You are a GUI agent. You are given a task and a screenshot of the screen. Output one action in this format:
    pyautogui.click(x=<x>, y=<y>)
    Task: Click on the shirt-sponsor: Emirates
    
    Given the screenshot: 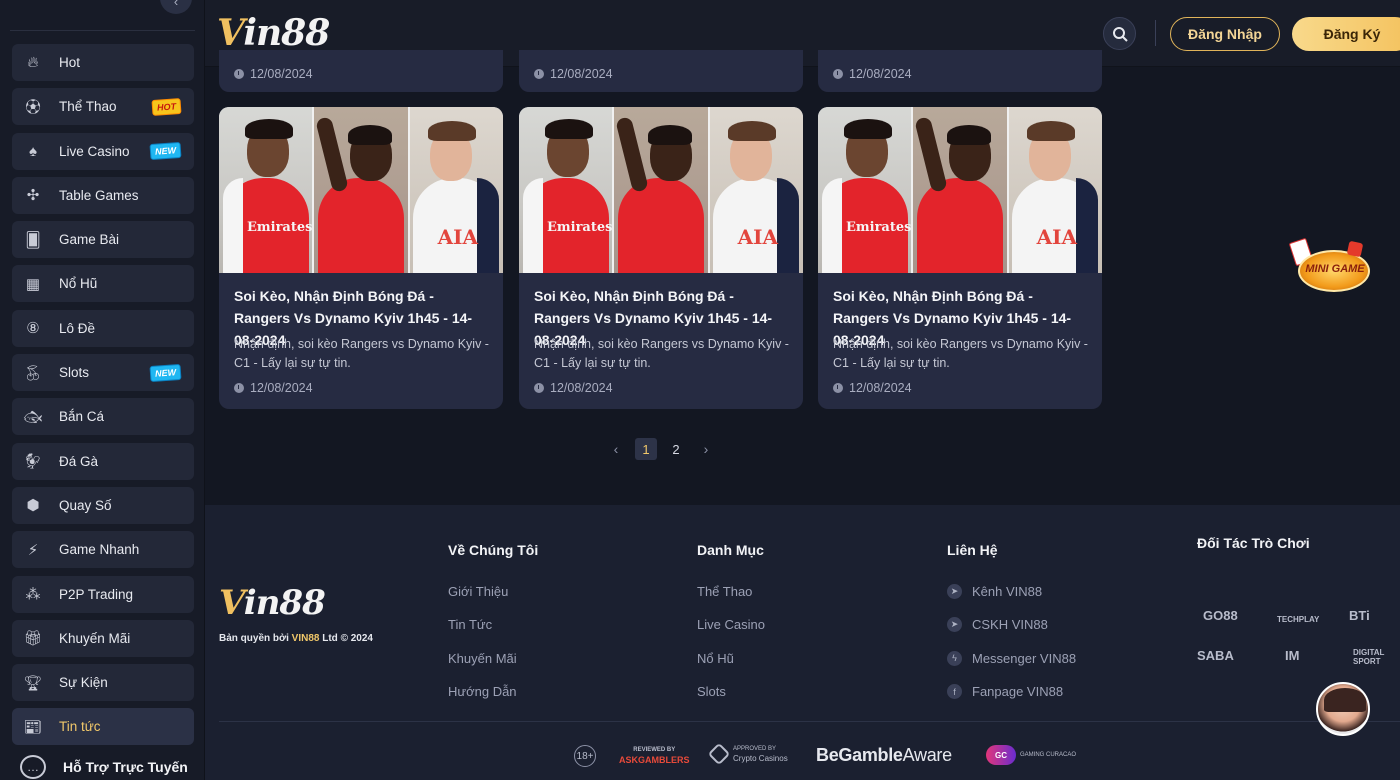 What is the action you would take?
    pyautogui.click(x=878, y=227)
    